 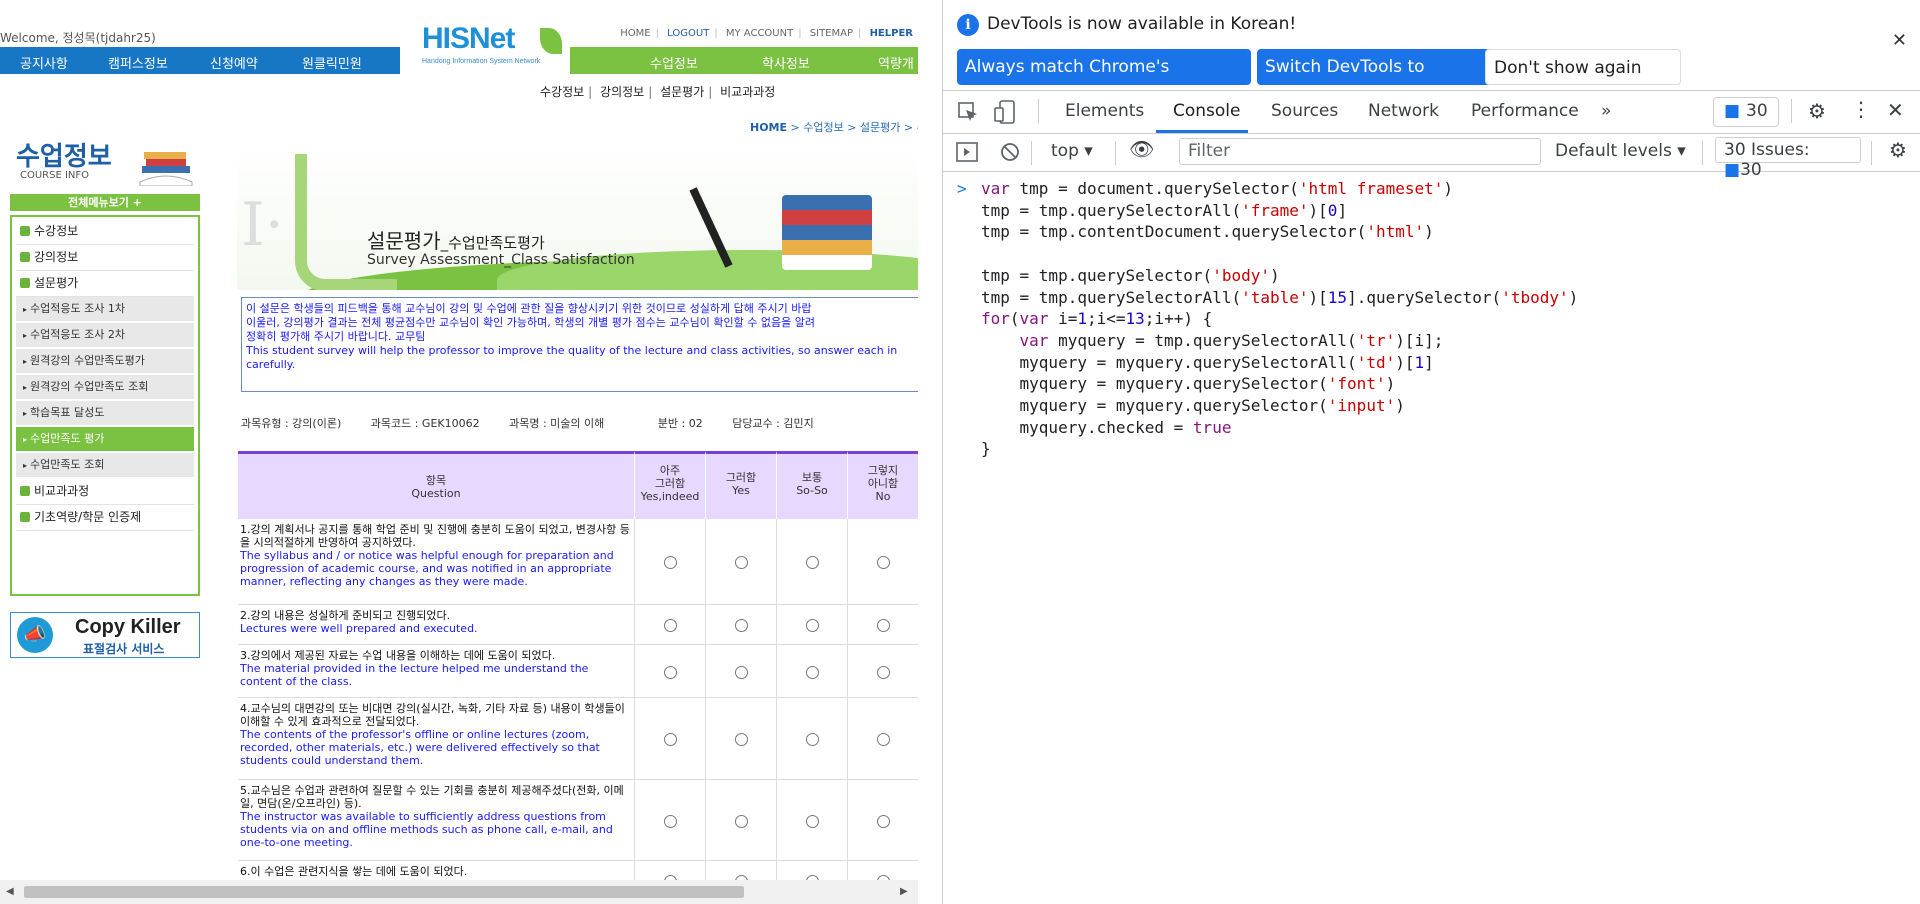 I want to click on header-question-en: Question, so click(x=436, y=493).